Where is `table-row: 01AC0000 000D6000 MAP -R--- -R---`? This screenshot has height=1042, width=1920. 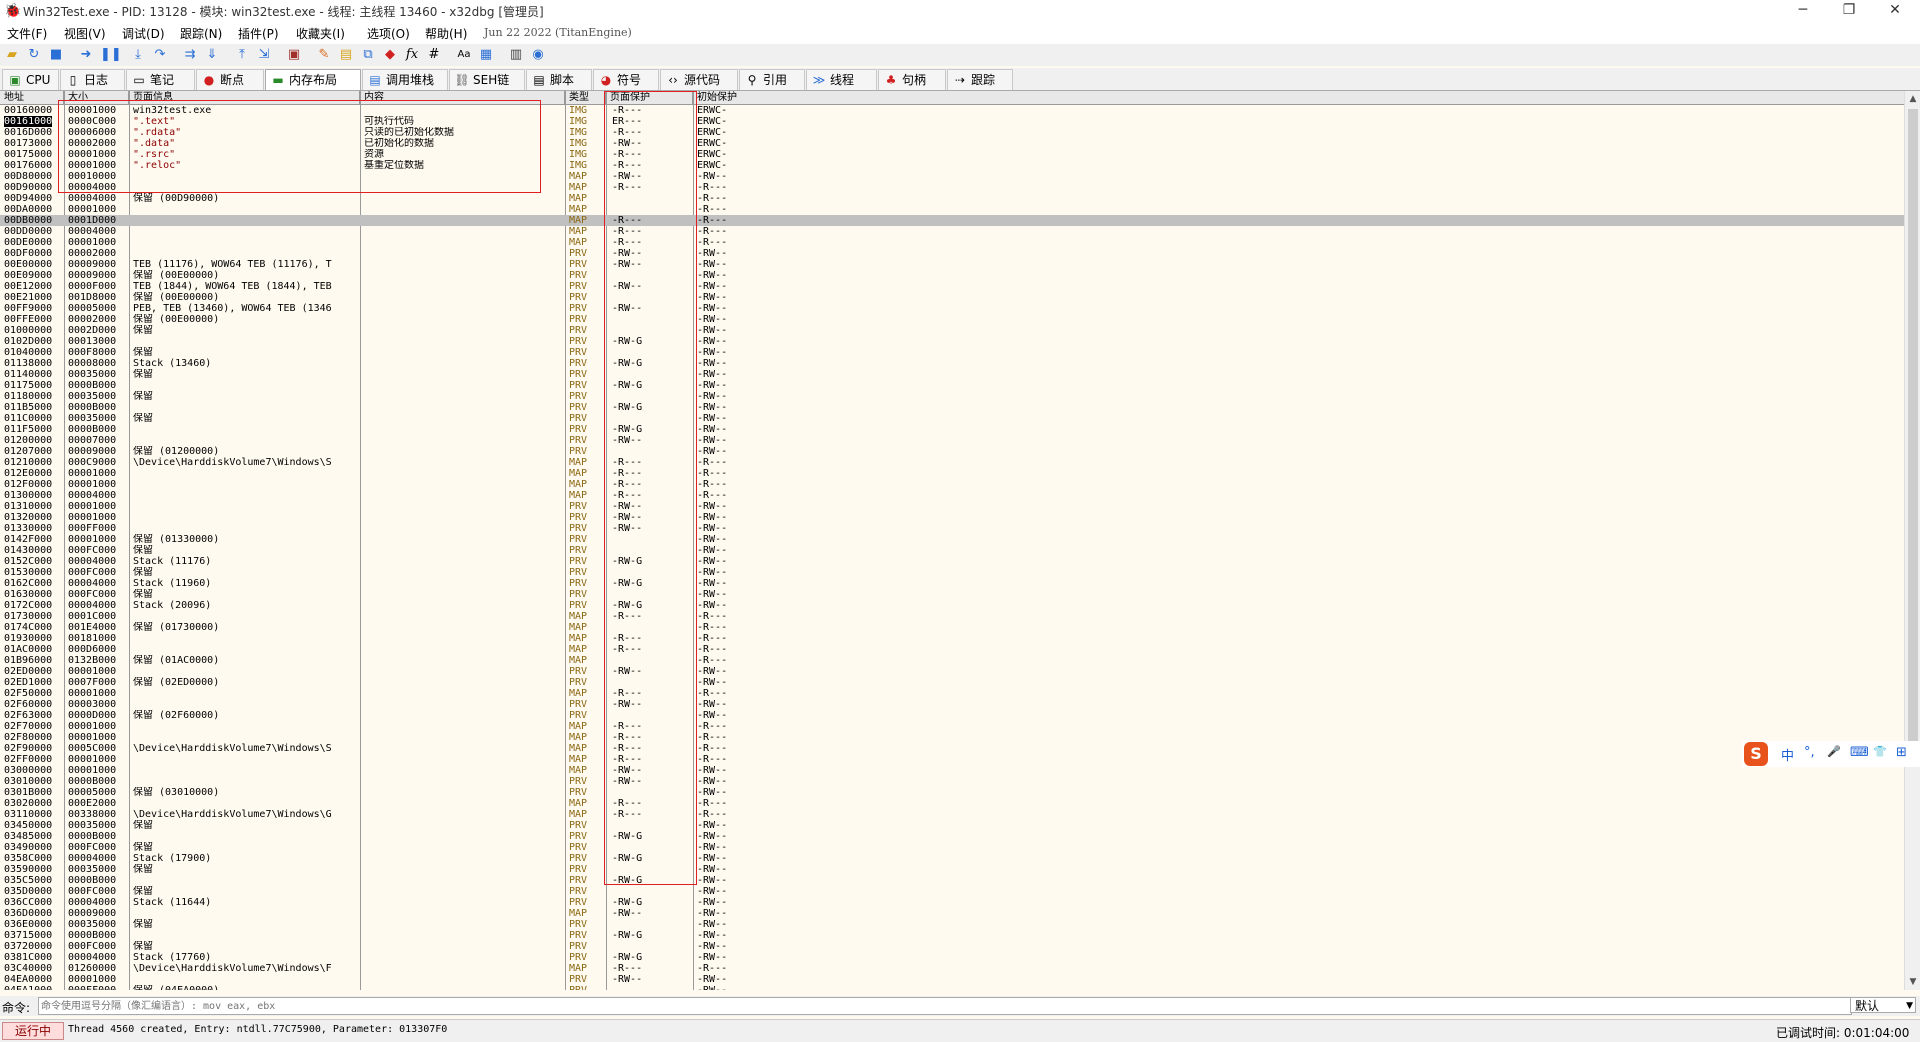 table-row: 01AC0000 000D6000 MAP -R--- -R--- is located at coordinates (952, 649).